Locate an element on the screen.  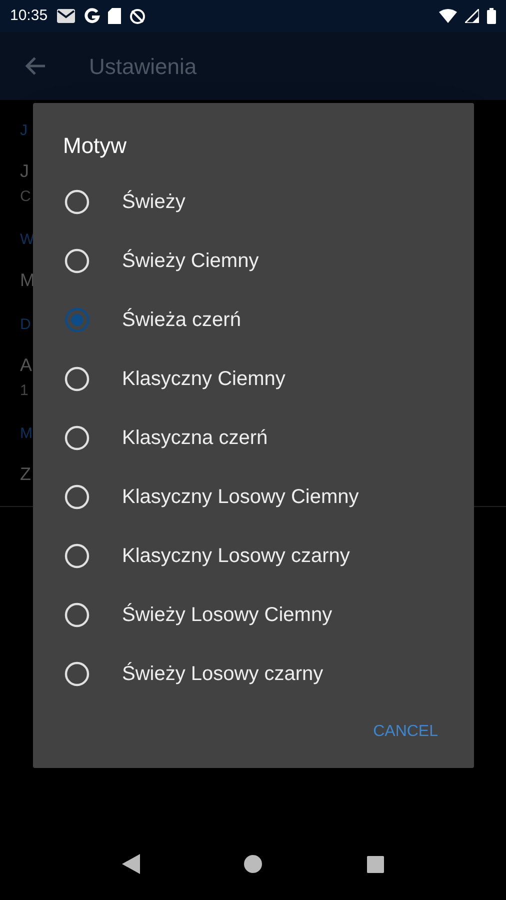
back-arrow-icon is located at coordinates (35, 66).